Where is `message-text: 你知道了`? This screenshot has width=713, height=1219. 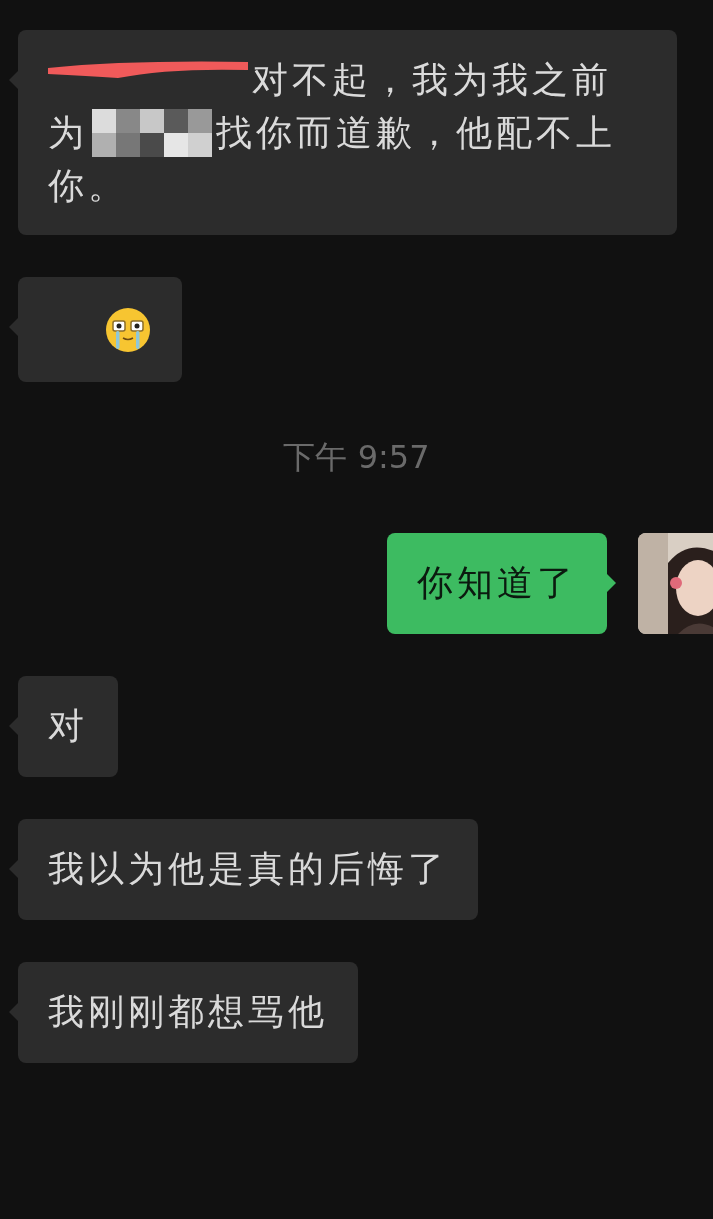 message-text: 你知道了 is located at coordinates (497, 583).